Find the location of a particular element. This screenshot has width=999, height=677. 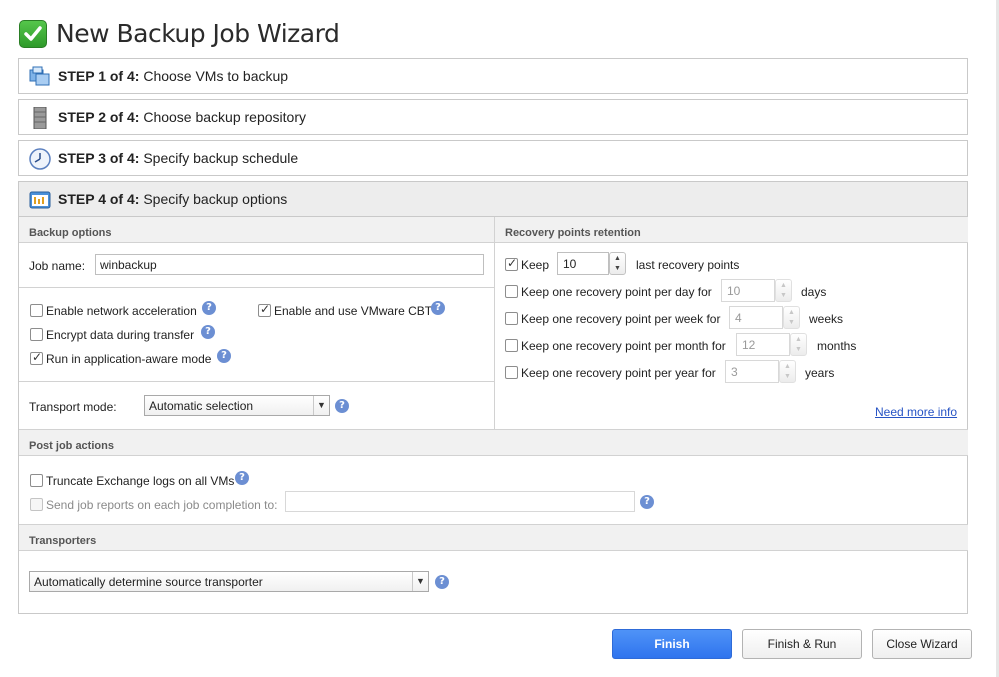

keep-last-checkbox is located at coordinates (511, 263).